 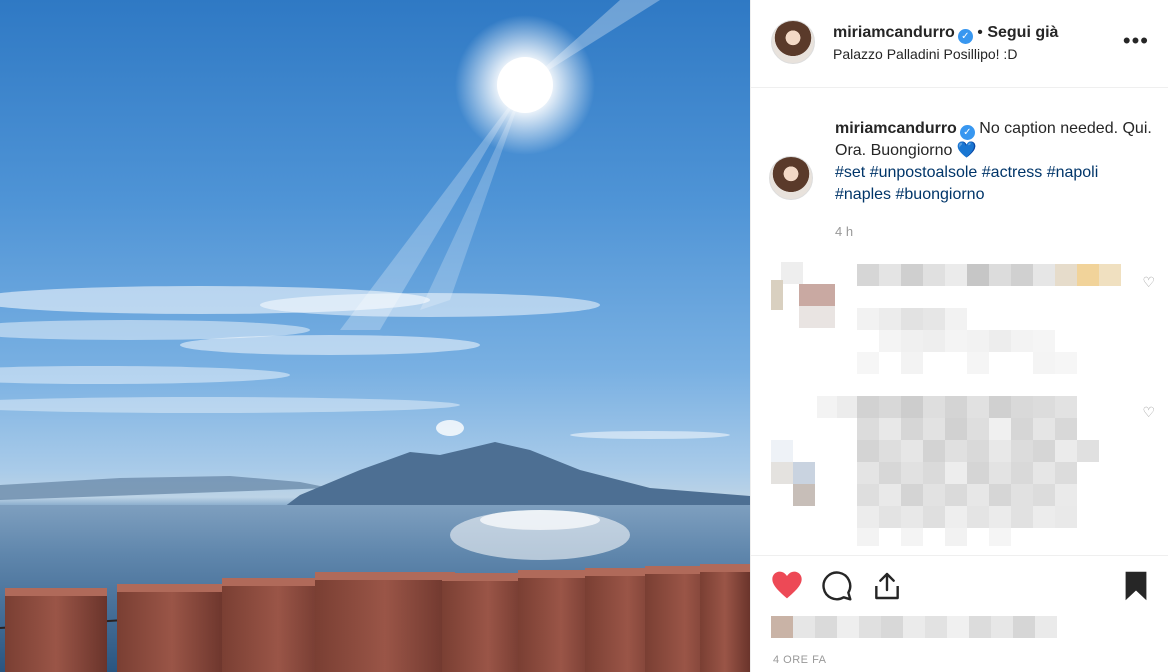 I want to click on header-line: miriamcandurro ✓ • Segui già, so click(x=945, y=34).